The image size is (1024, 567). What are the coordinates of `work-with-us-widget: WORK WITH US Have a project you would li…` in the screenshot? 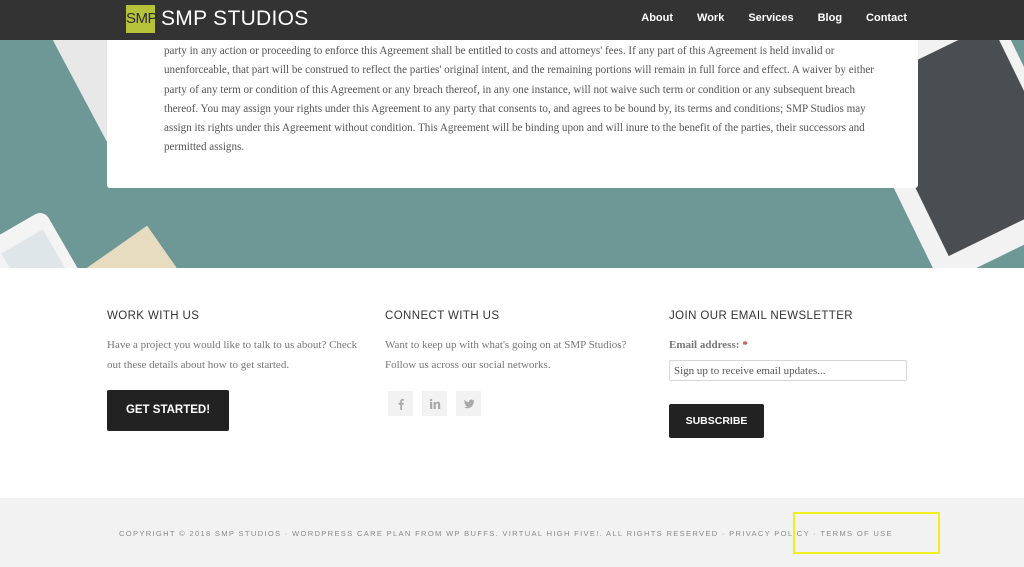 It's located at (237, 342).